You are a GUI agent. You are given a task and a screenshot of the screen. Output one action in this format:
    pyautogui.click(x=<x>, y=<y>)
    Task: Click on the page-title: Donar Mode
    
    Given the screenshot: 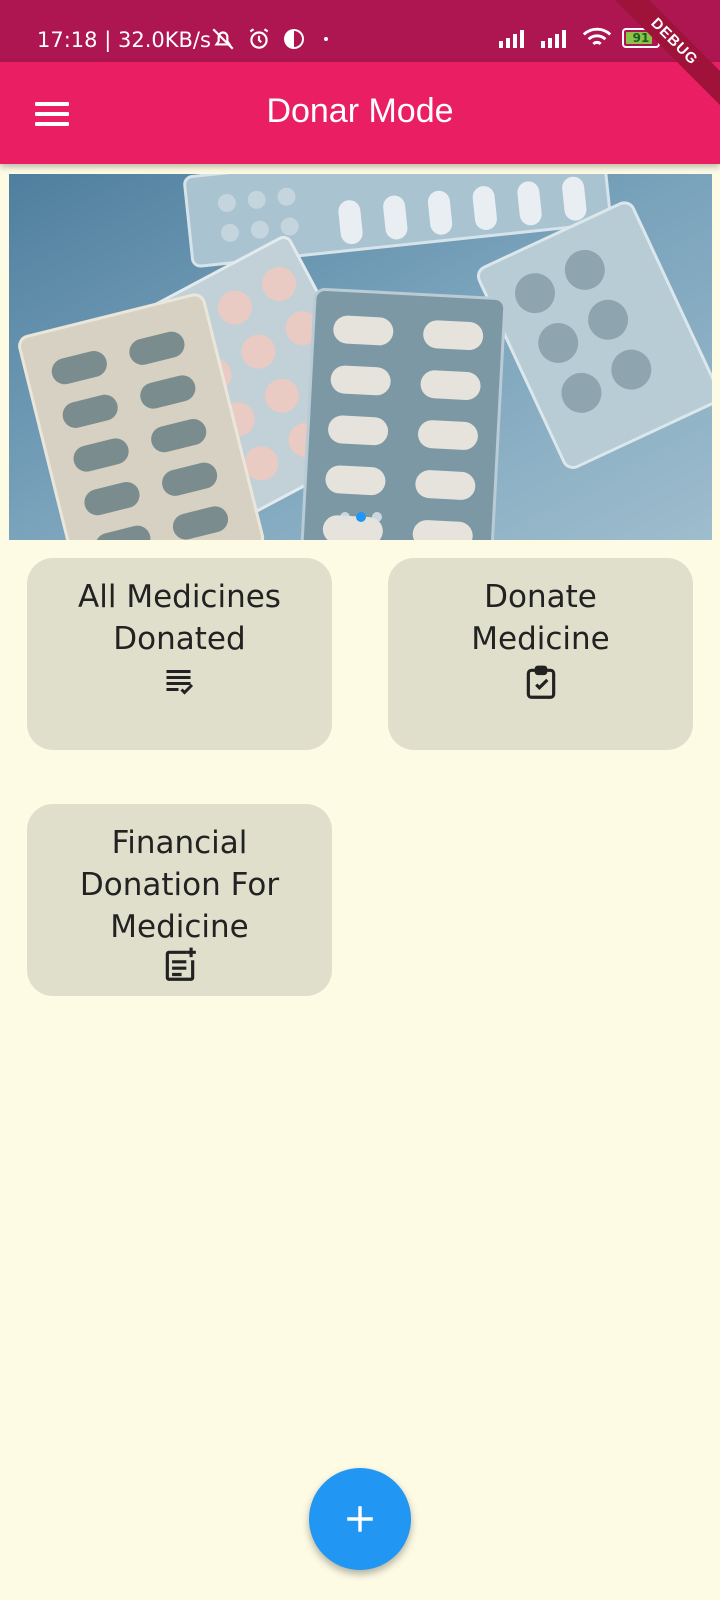 What is the action you would take?
    pyautogui.click(x=360, y=111)
    